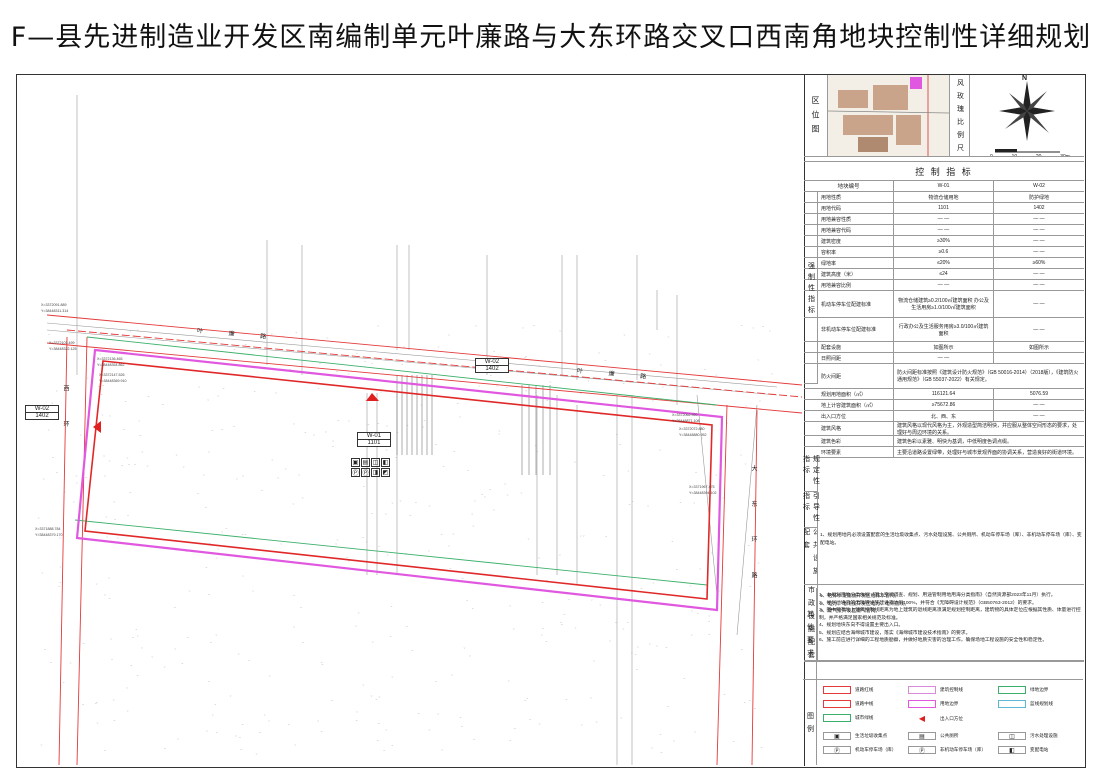 The height and width of the screenshot is (775, 1102). I want to click on indicator-value-a: — —, so click(944, 219).